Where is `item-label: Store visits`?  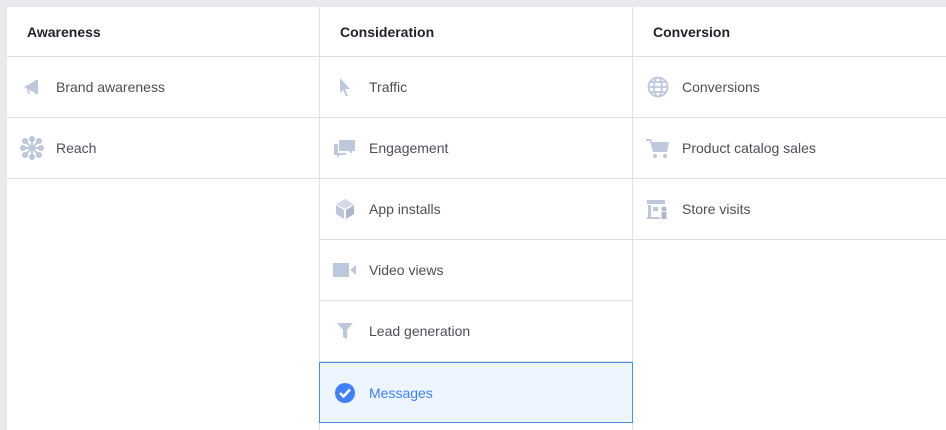
item-label: Store visits is located at coordinates (716, 209).